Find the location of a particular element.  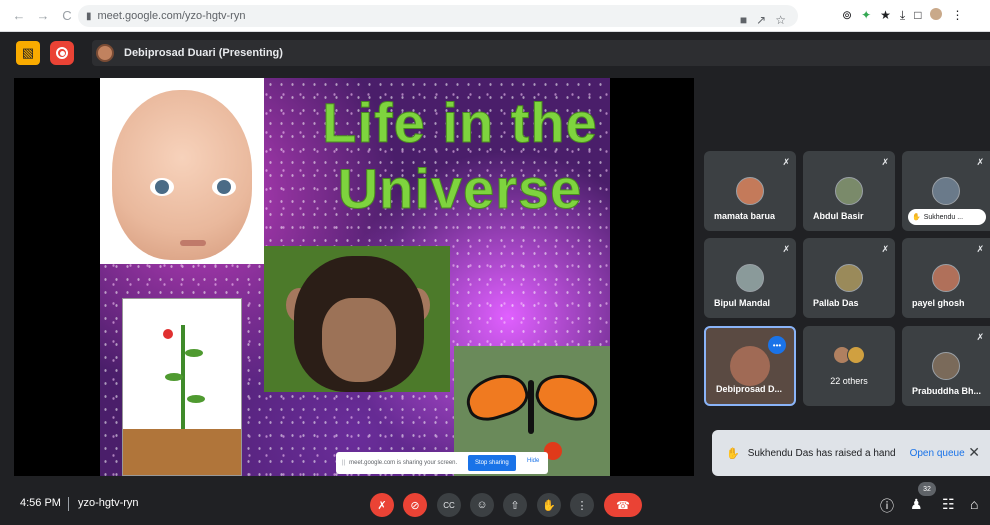

raise-hand-icon: ✋ is located at coordinates (549, 505).